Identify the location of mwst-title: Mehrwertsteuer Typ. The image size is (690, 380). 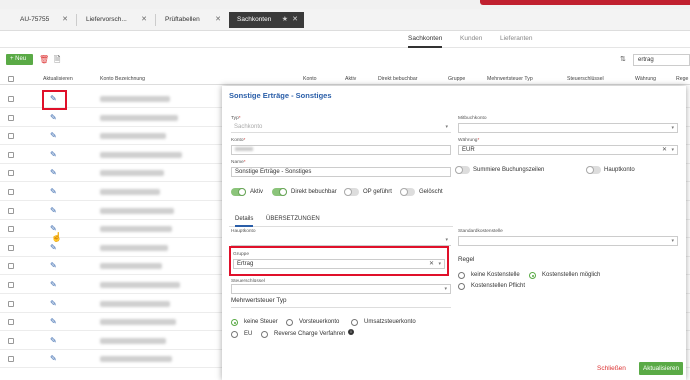
(259, 300).